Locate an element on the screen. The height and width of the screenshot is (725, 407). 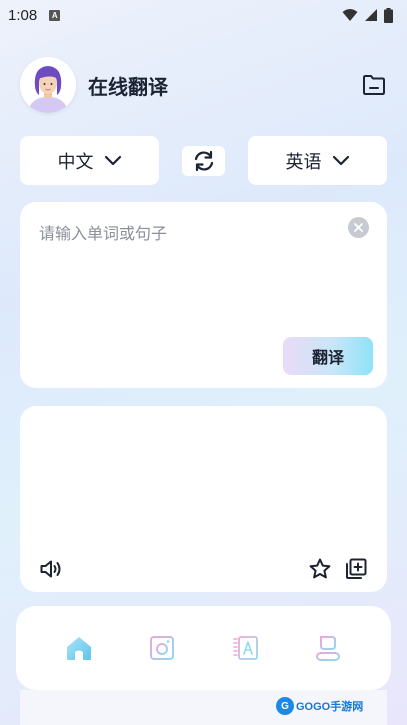
avatar-illustration is located at coordinates (48, 85).